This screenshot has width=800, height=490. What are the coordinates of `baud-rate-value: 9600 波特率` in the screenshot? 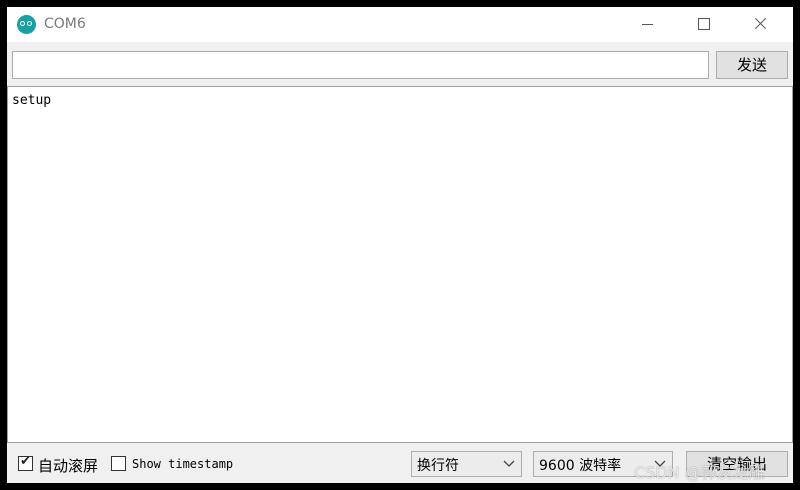 It's located at (580, 466).